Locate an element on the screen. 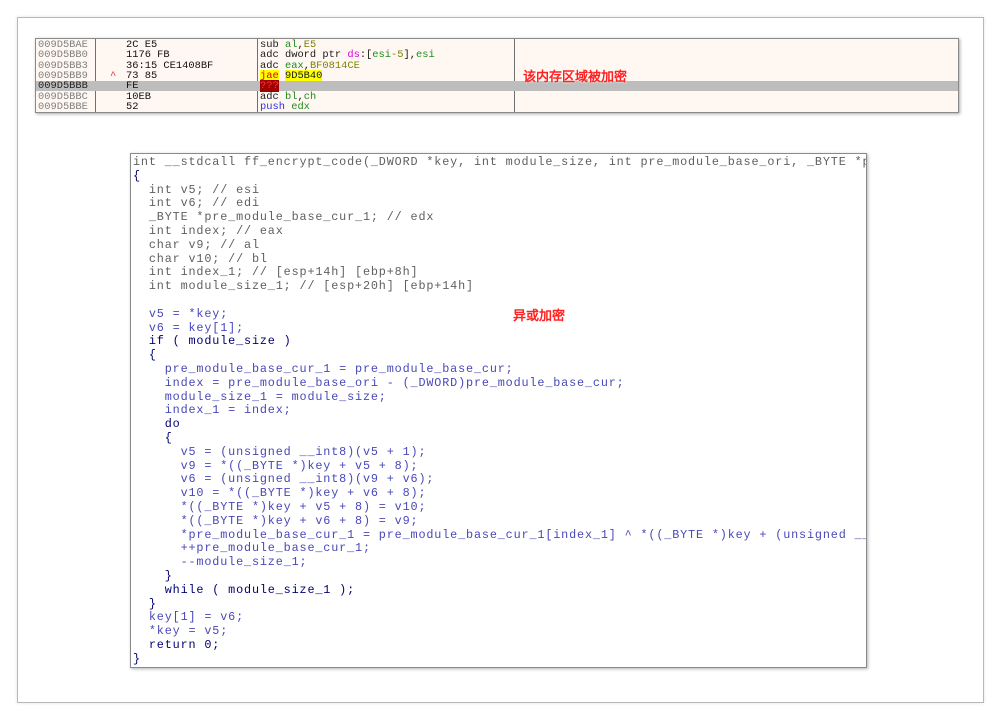  code-line: if ( module_size ) is located at coordinates (212, 341).